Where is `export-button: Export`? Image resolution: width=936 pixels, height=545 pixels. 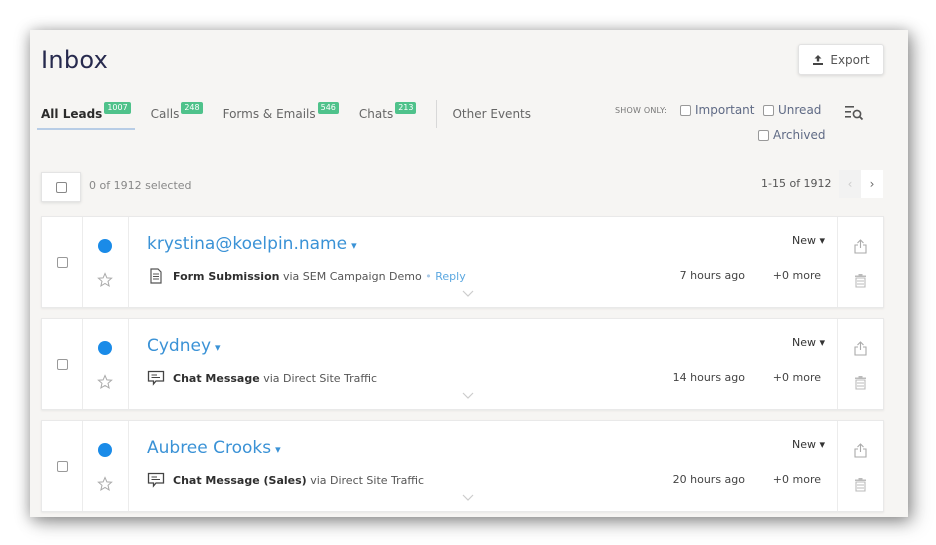 export-button: Export is located at coordinates (841, 59).